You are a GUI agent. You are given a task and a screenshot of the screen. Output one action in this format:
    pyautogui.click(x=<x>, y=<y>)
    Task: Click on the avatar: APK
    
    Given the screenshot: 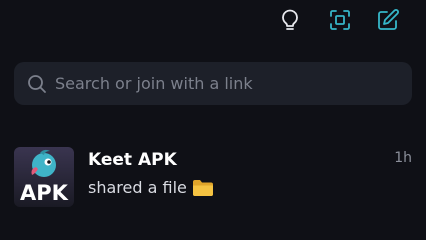 What is the action you would take?
    pyautogui.click(x=44, y=177)
    